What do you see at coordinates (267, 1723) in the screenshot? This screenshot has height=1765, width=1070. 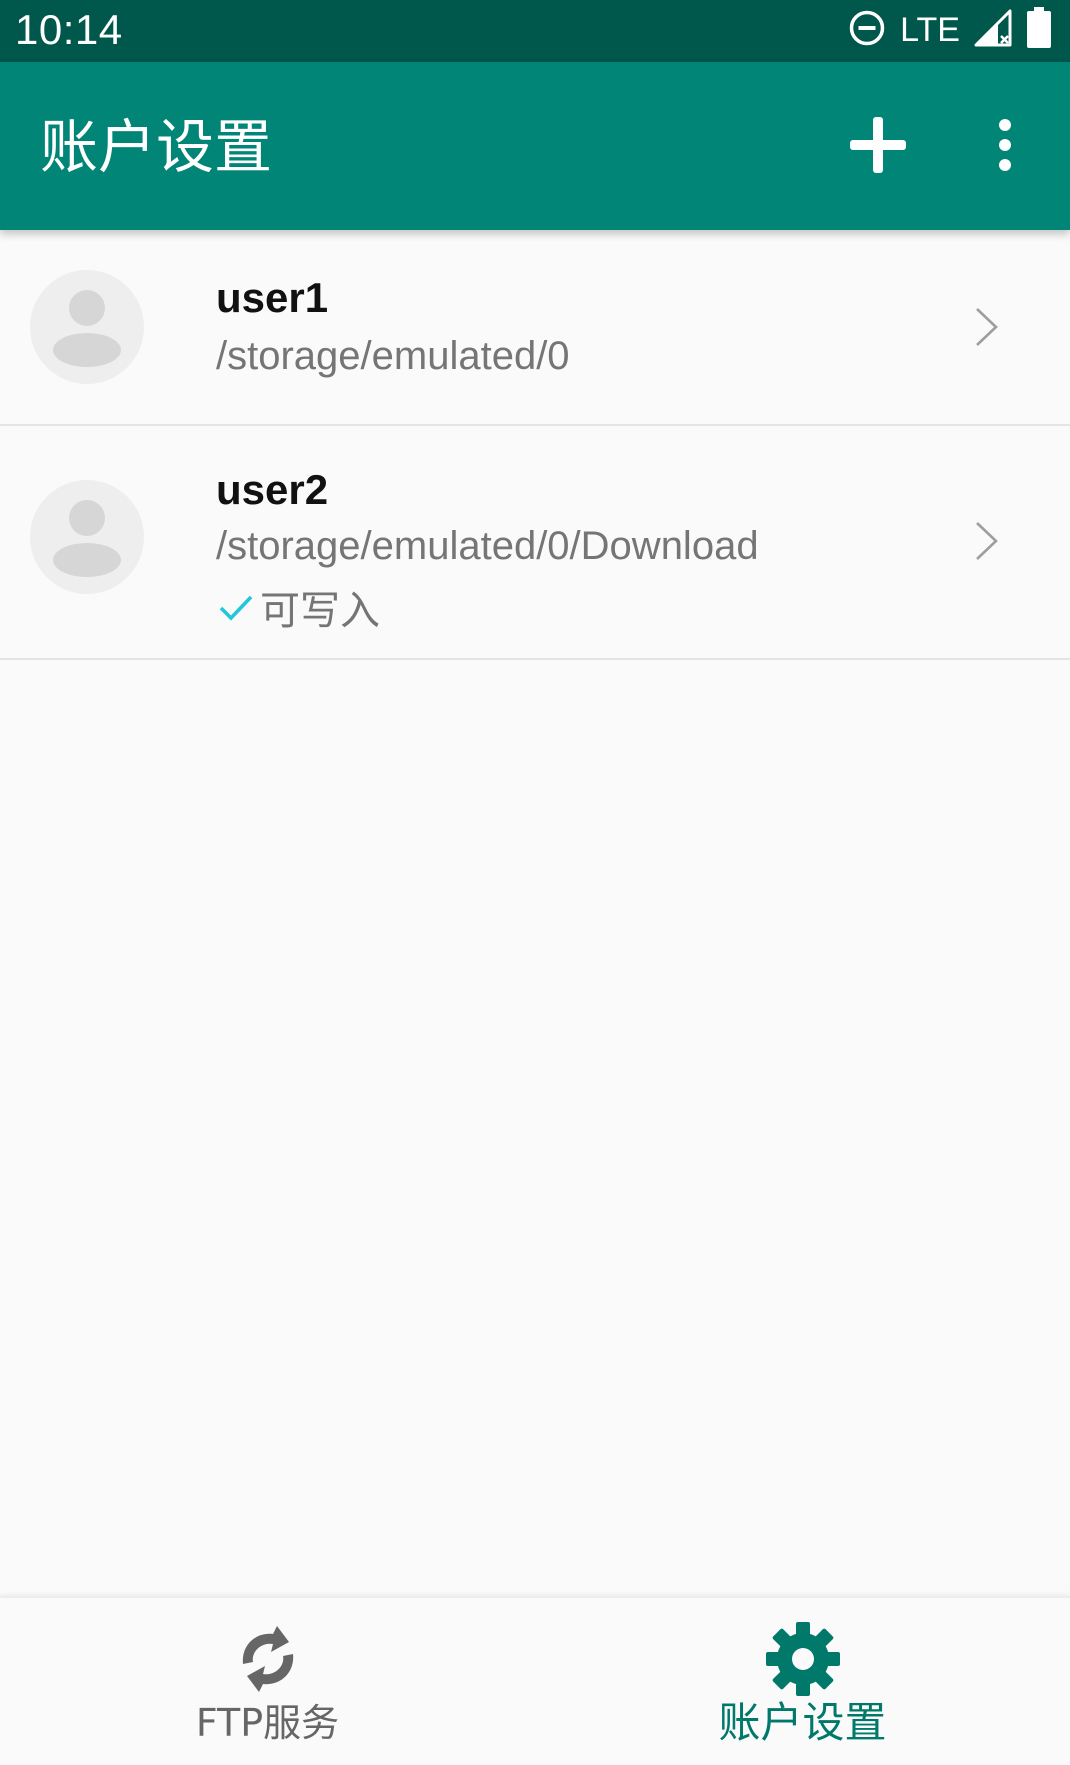 I see `nav-label: FTP服务` at bounding box center [267, 1723].